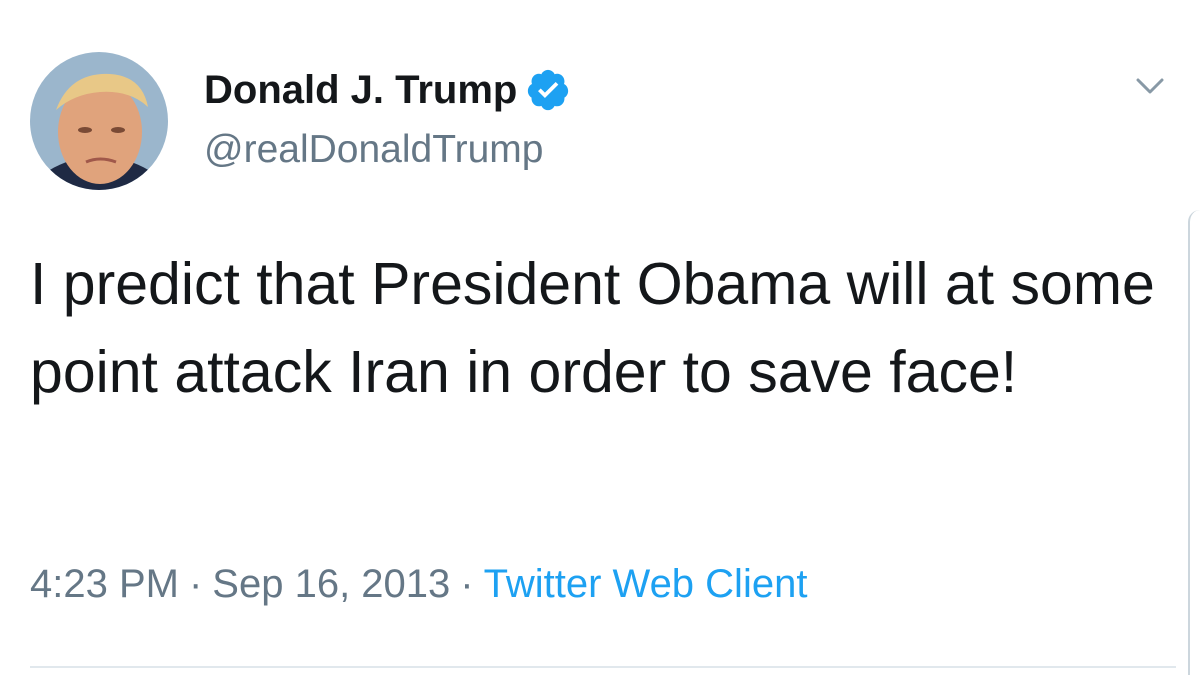 This screenshot has height=675, width=1200. What do you see at coordinates (373, 150) in the screenshot?
I see `user-handle: @realDonaldTrump` at bounding box center [373, 150].